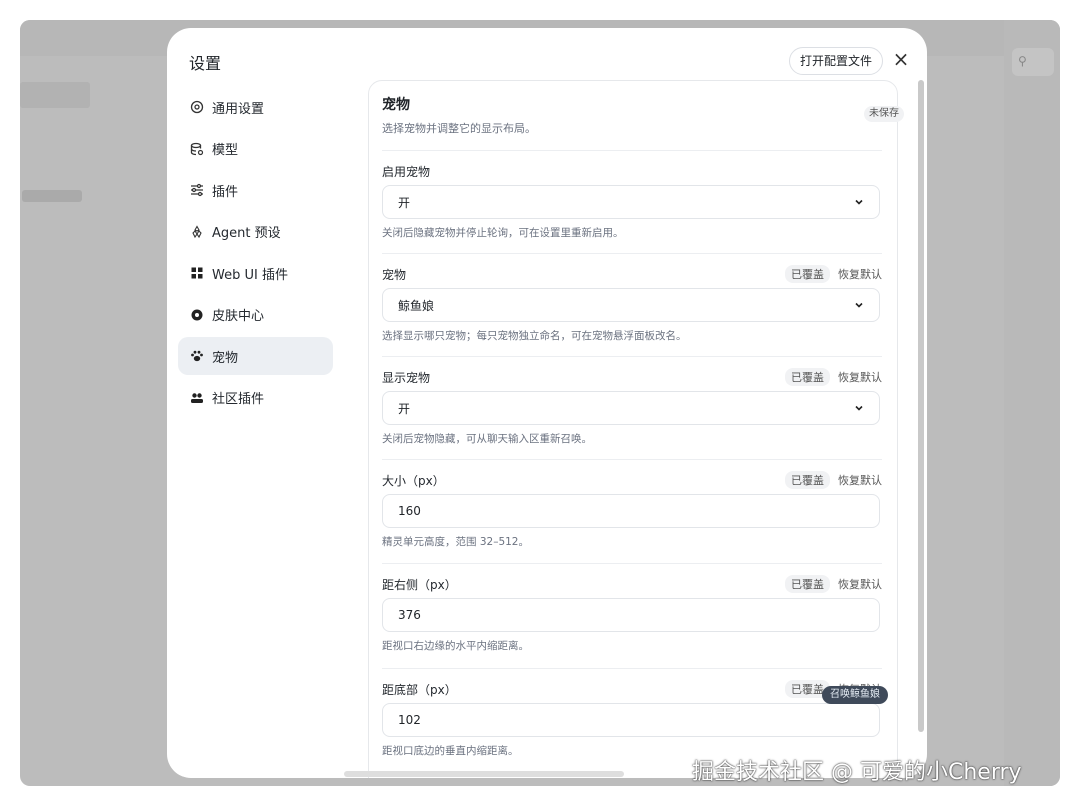 The image size is (1080, 806). Describe the element at coordinates (406, 172) in the screenshot. I see `field-label: 启用宠物` at that location.